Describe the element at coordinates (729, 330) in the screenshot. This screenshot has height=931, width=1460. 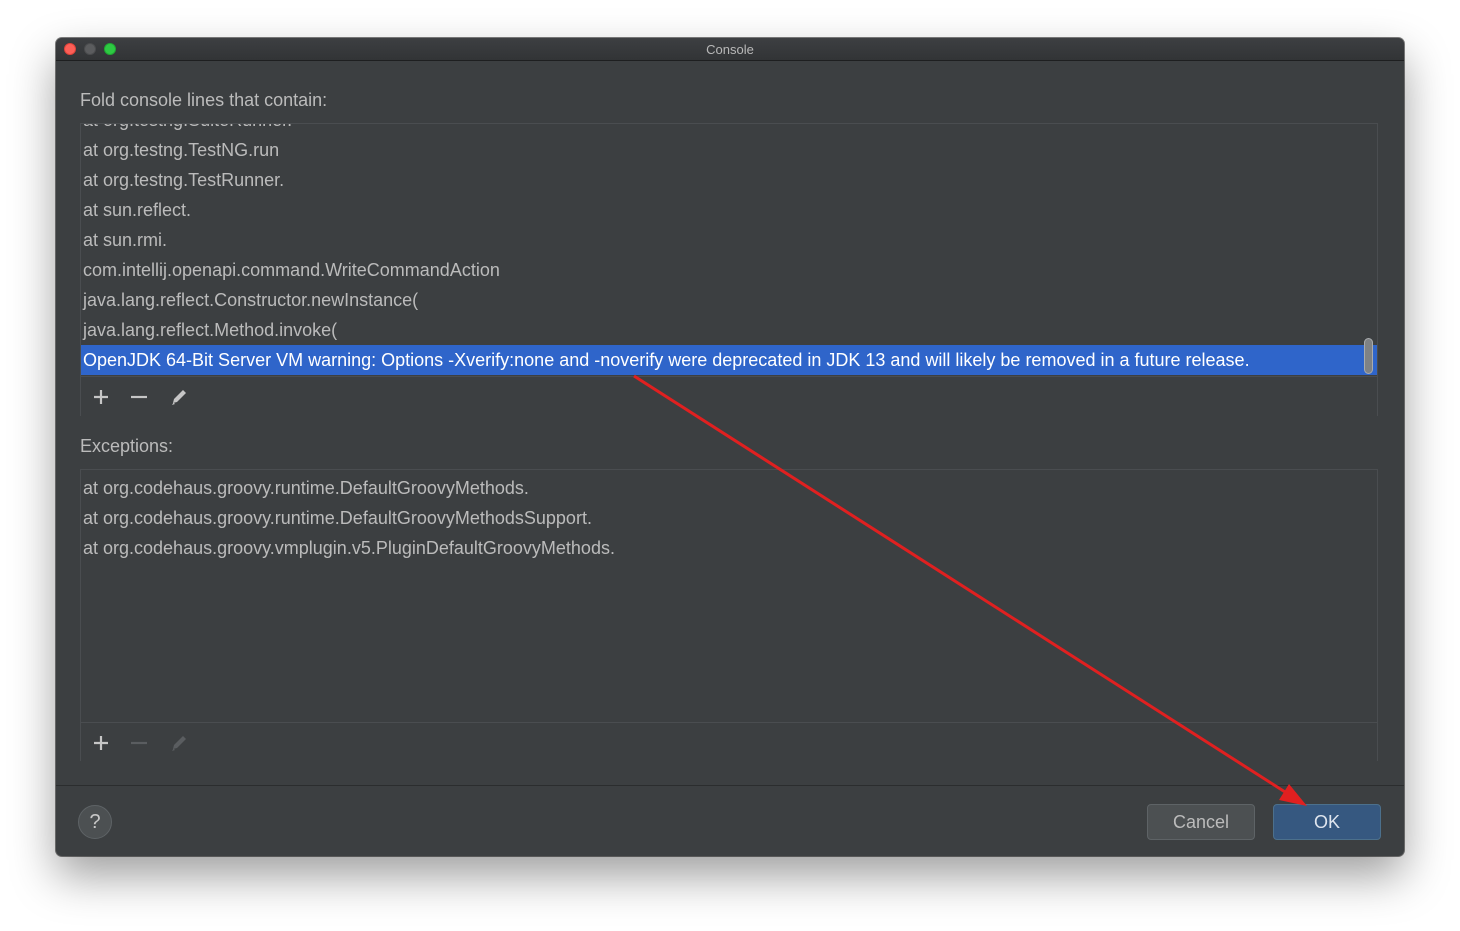
I see `list-item: java.lang.reflect.Method.invoke(` at that location.